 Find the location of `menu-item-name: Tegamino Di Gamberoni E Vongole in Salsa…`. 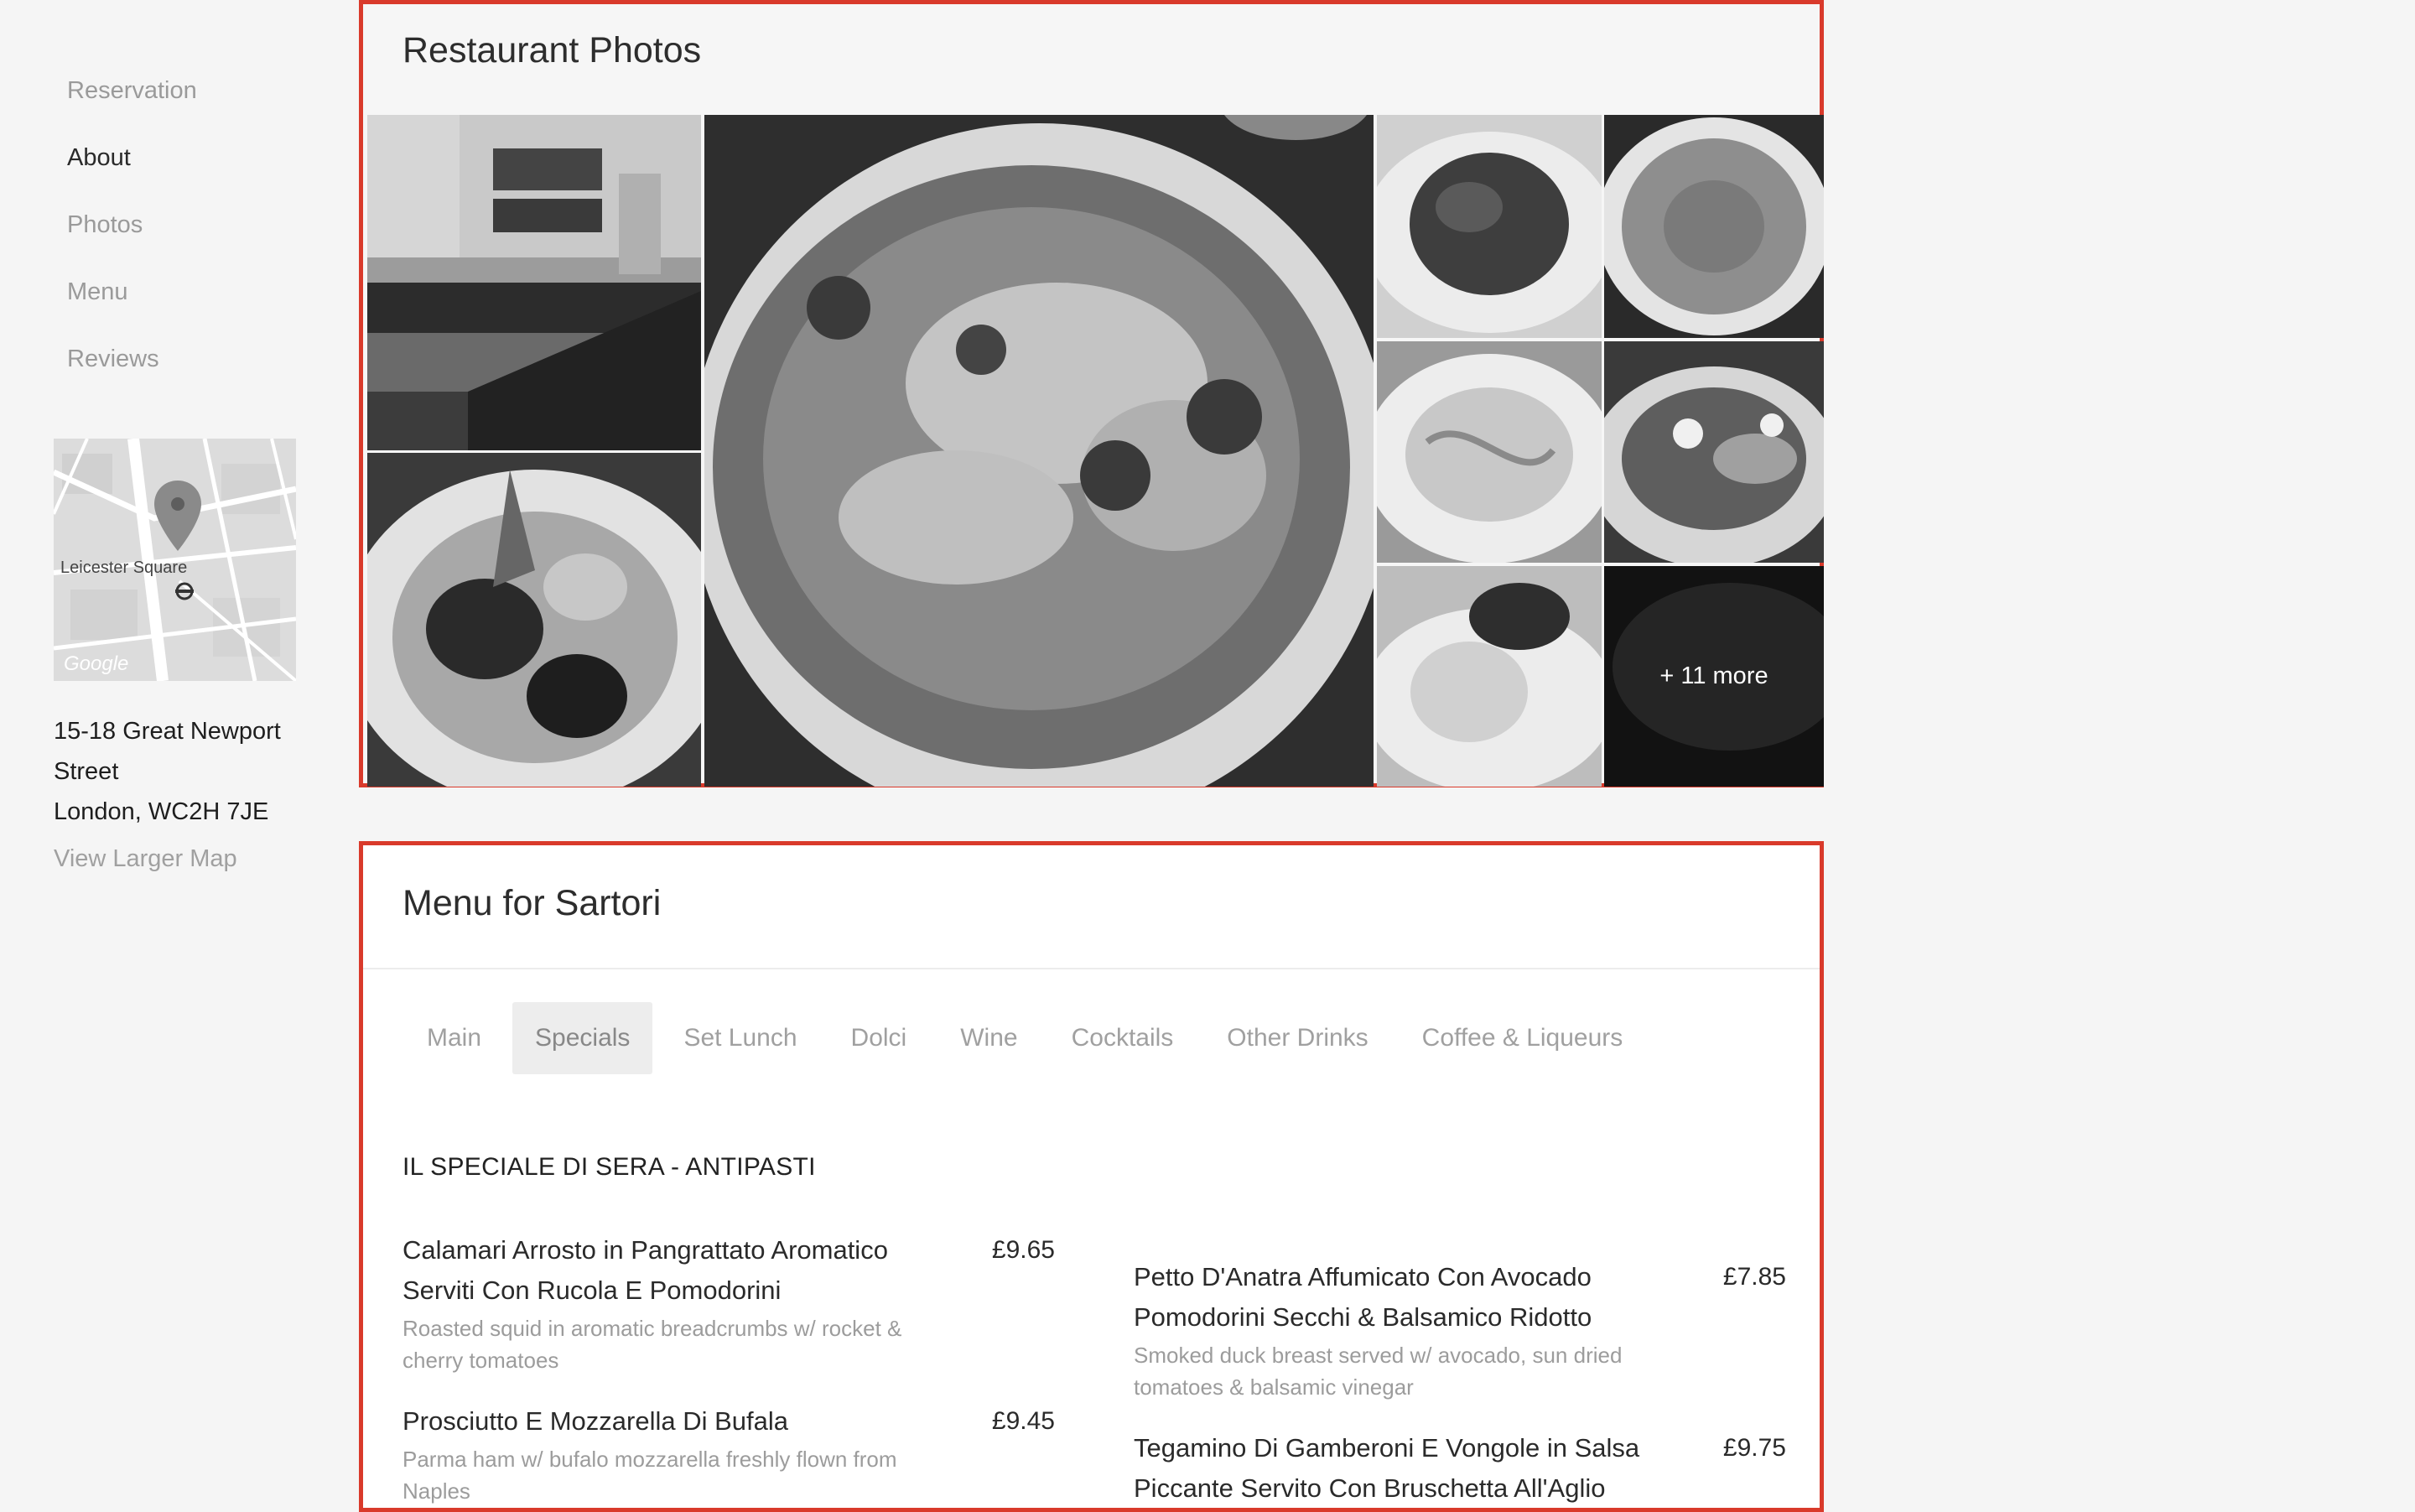

menu-item-name: Tegamino Di Gamberoni E Vongole in Salsa… is located at coordinates (1387, 1468).